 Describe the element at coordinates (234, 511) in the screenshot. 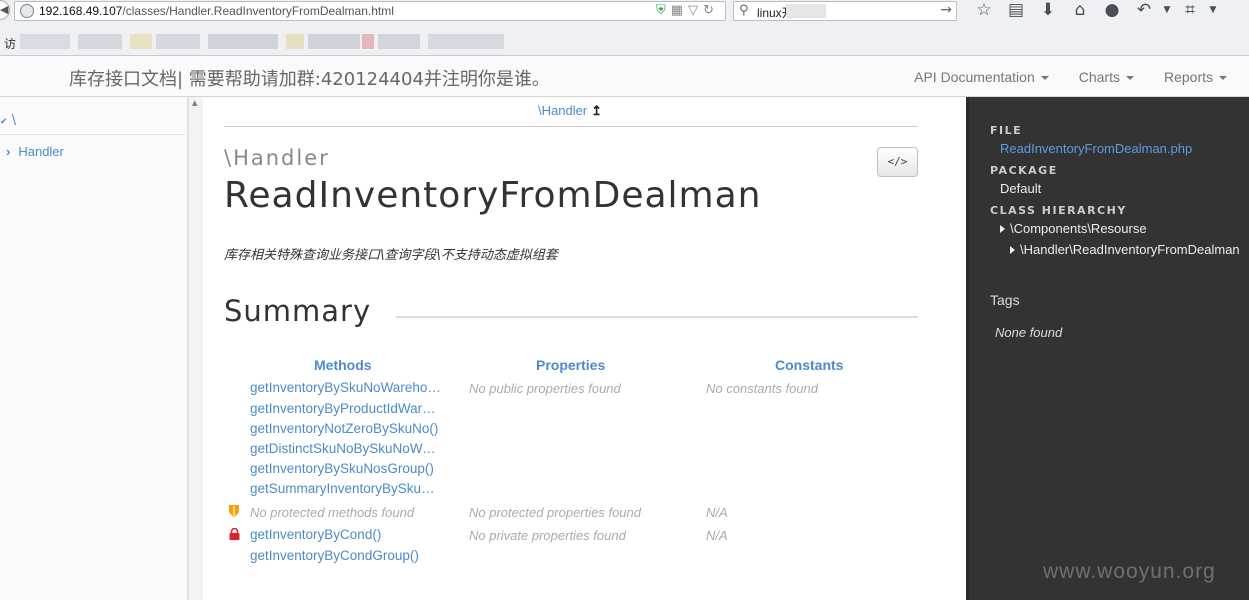

I see `protected-shield-icon` at that location.